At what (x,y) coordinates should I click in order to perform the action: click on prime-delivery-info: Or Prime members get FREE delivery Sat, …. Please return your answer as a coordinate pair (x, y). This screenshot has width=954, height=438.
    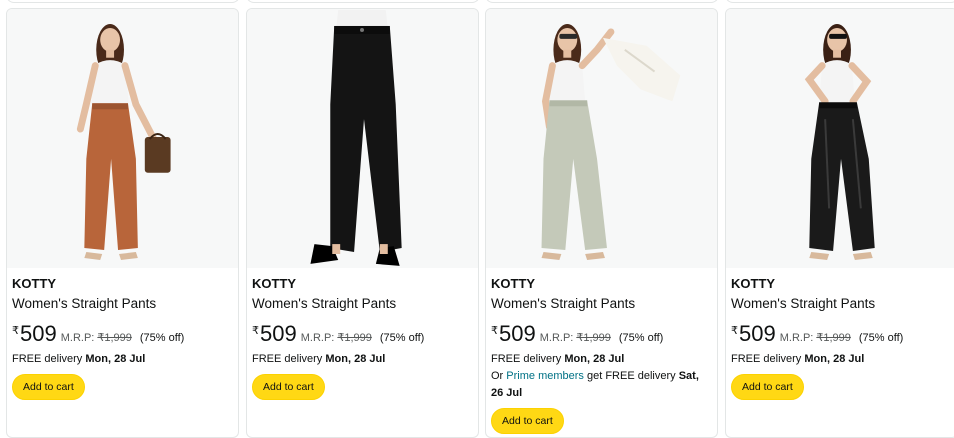
    Looking at the image, I should click on (601, 385).